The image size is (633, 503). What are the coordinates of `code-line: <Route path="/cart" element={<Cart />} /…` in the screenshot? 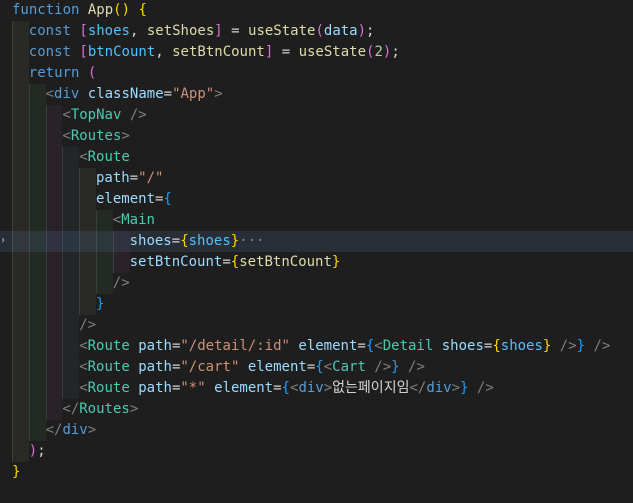 It's located at (316, 367).